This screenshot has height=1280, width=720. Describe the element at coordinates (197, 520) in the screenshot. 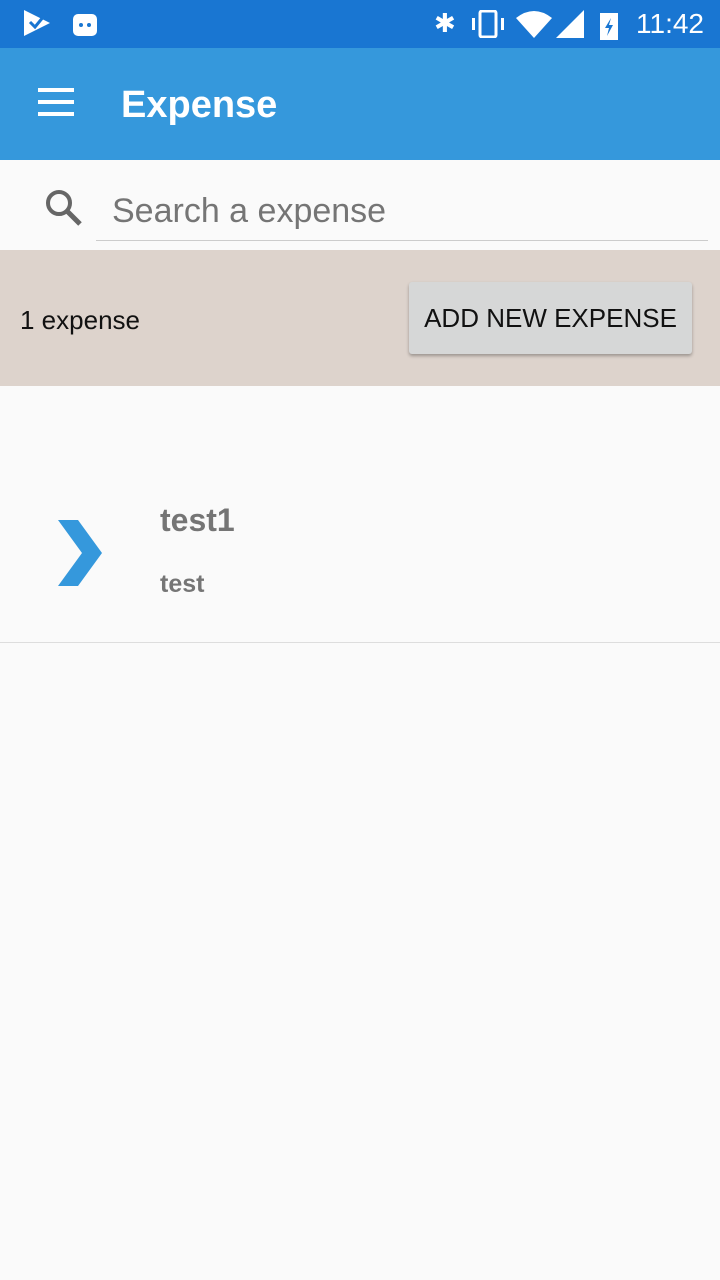

I see `expense-name: test1` at that location.